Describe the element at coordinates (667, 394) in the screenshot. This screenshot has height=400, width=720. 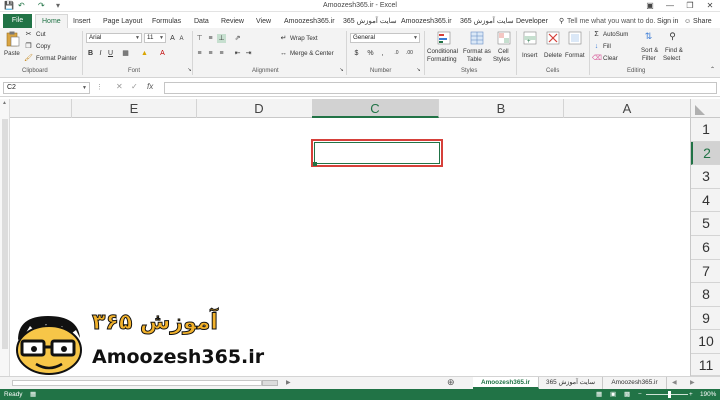
I see `zoom-slider` at that location.